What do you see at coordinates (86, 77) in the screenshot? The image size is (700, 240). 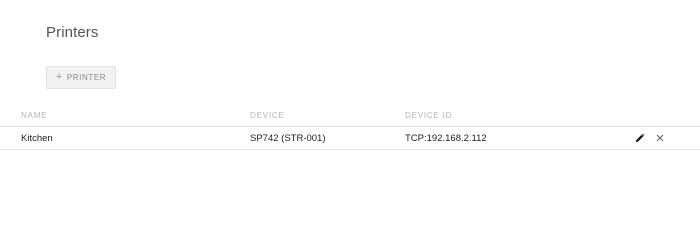 I see `add-printer-label: PRINTER` at bounding box center [86, 77].